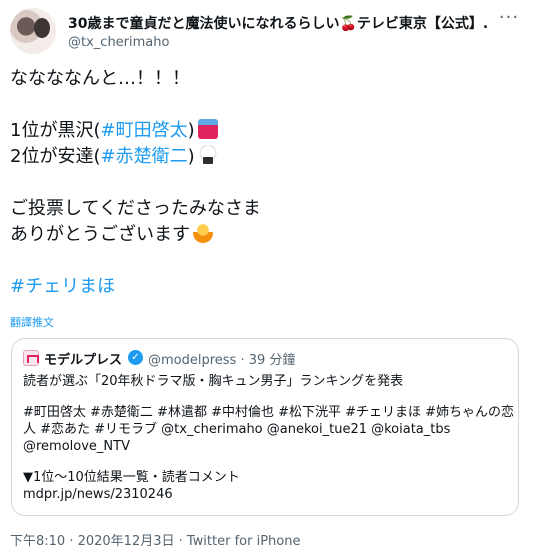 This screenshot has width=534, height=556. What do you see at coordinates (131, 477) in the screenshot?
I see `quoted-results-text: ▼1位〜10位結果一覧・読者コメント` at bounding box center [131, 477].